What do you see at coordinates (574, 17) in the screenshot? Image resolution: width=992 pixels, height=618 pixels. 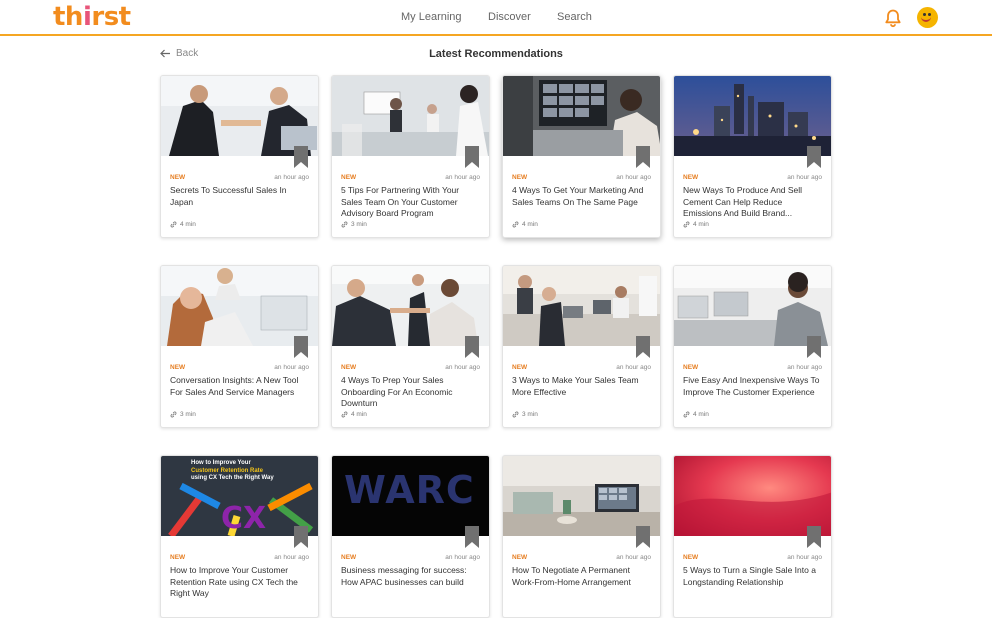 I see `nav-search: Search` at bounding box center [574, 17].